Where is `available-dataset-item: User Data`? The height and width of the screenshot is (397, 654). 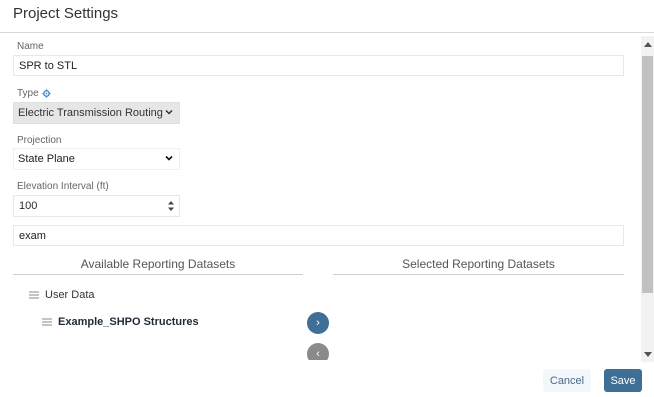
available-dataset-item: User Data is located at coordinates (62, 295).